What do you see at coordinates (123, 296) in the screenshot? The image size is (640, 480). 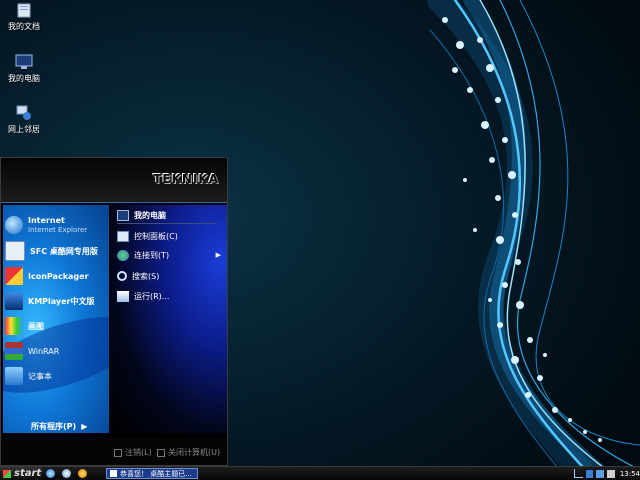 I see `run-icon` at bounding box center [123, 296].